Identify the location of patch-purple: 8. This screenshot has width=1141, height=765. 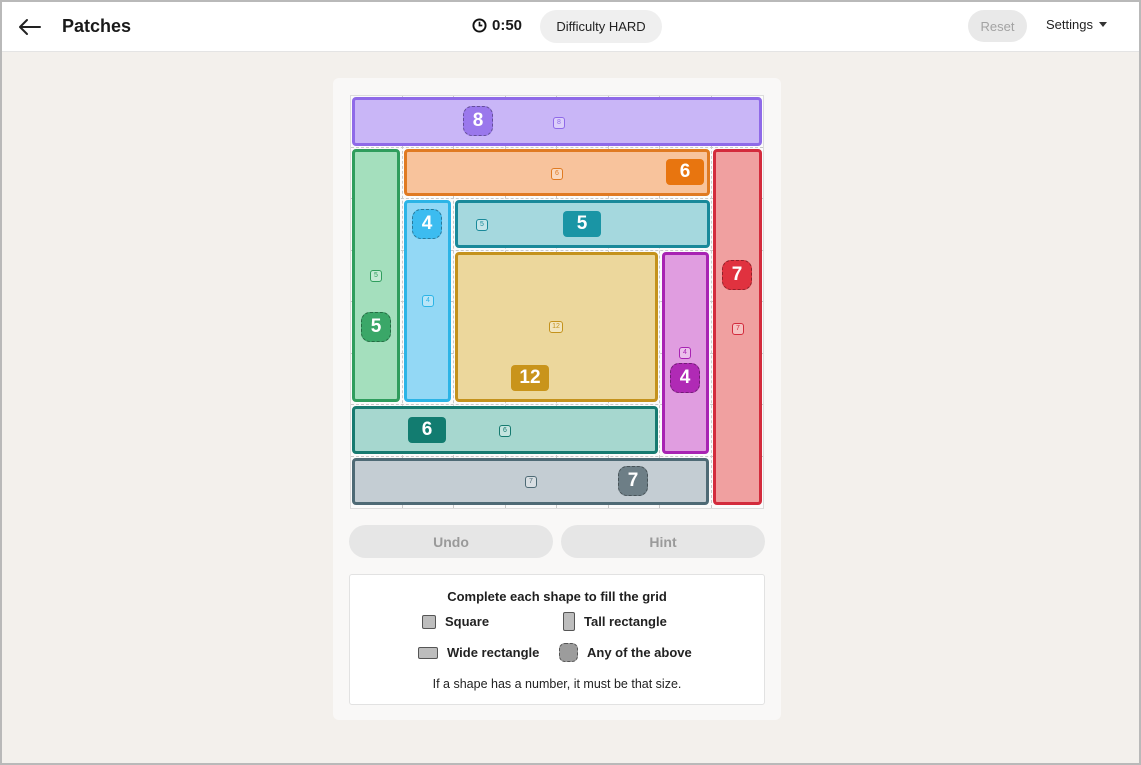
(557, 121).